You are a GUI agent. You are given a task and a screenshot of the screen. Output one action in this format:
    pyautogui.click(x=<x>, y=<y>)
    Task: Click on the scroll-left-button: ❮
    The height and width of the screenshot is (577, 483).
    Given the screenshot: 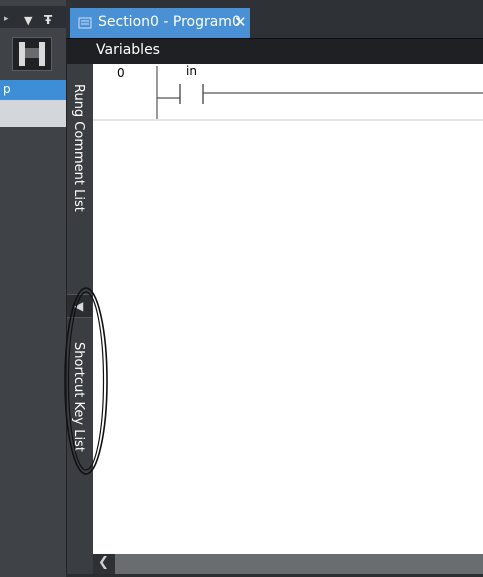 What is the action you would take?
    pyautogui.click(x=104, y=564)
    